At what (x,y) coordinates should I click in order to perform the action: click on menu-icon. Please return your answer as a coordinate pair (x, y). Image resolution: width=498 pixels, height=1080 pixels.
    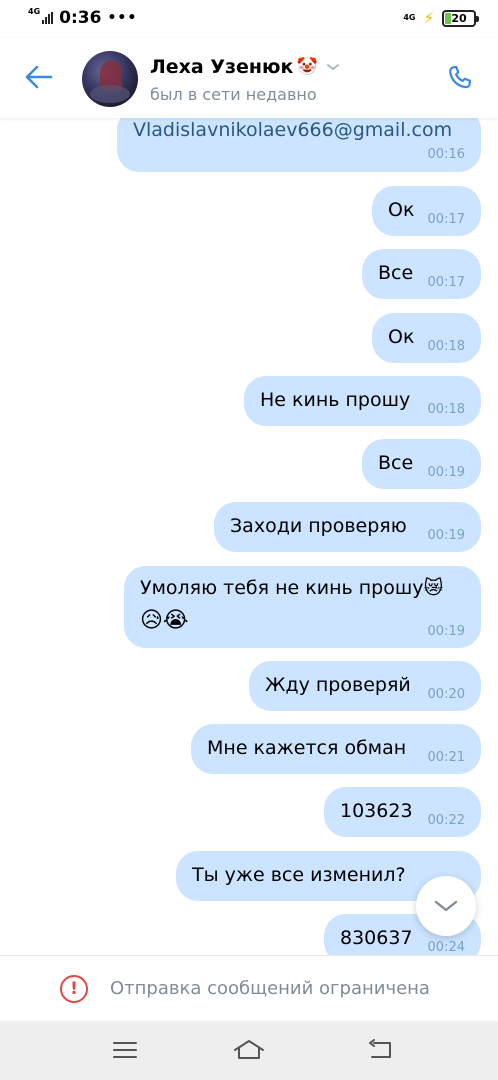
    Looking at the image, I should click on (125, 1050).